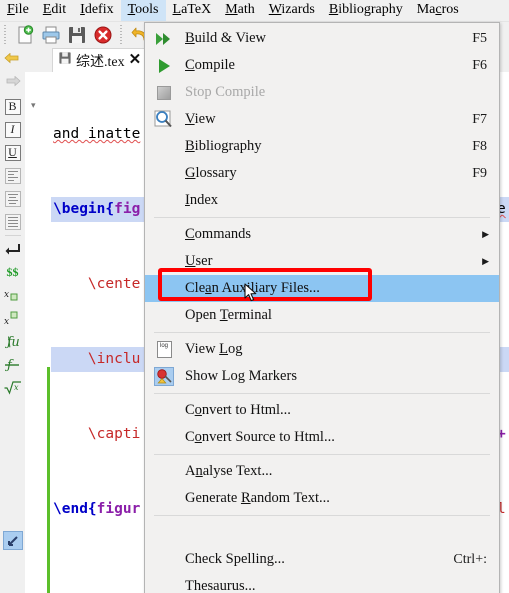 Image resolution: width=509 pixels, height=593 pixels. I want to click on build-and-view-icon, so click(164, 39).